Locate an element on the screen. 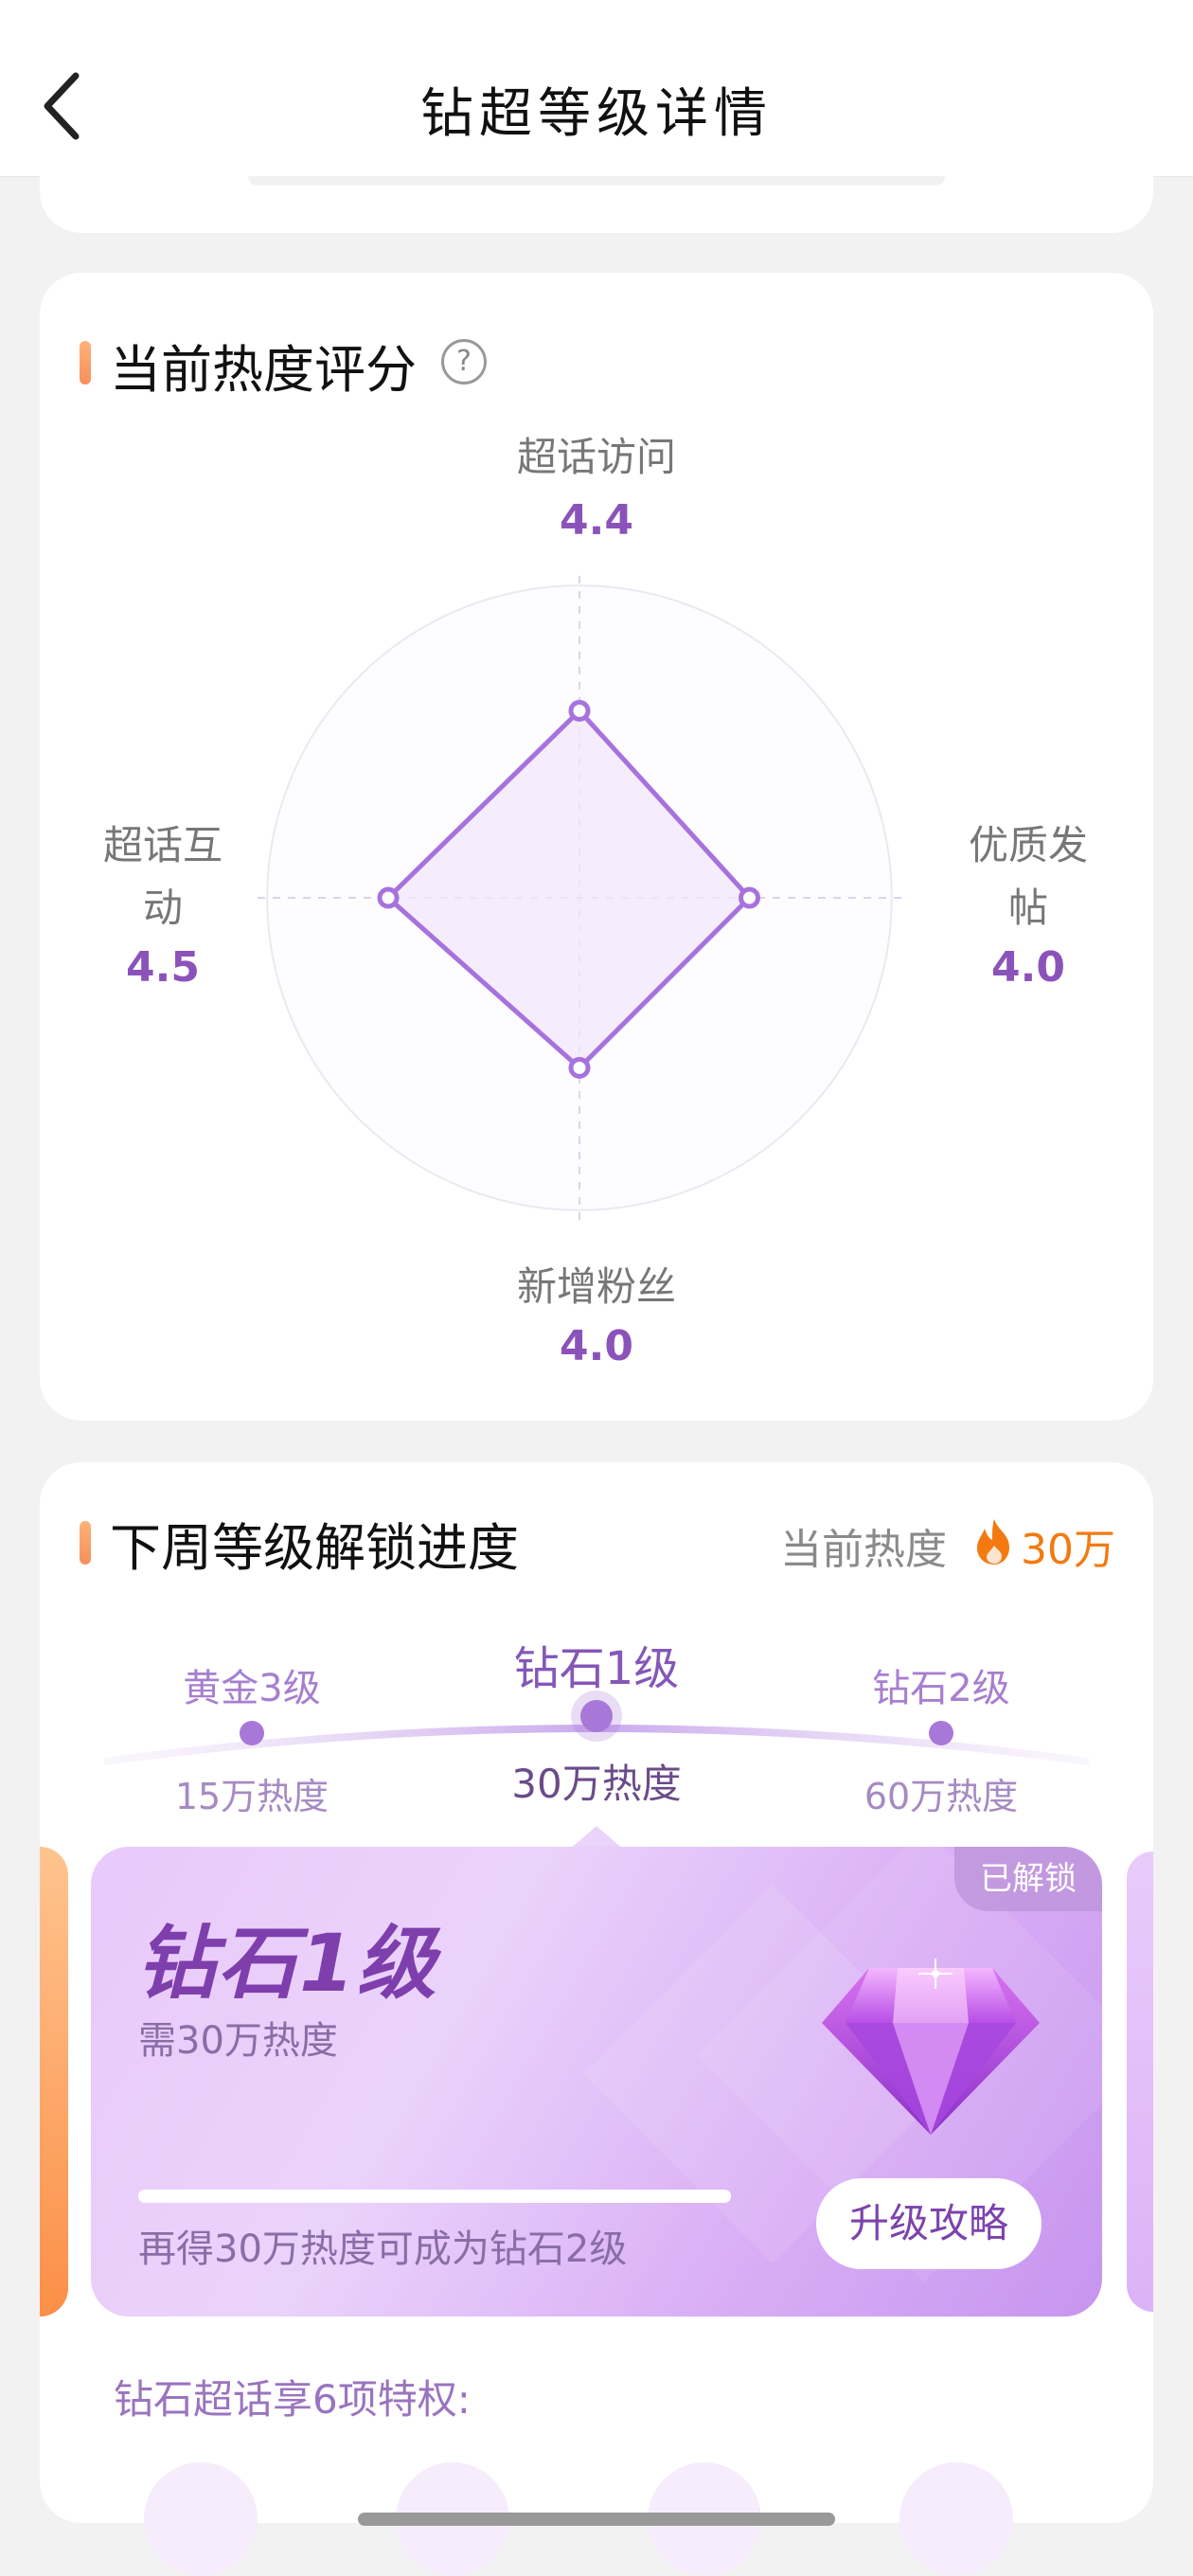  top-navigation-bar: 钻超等级详情 is located at coordinates (596, 88).